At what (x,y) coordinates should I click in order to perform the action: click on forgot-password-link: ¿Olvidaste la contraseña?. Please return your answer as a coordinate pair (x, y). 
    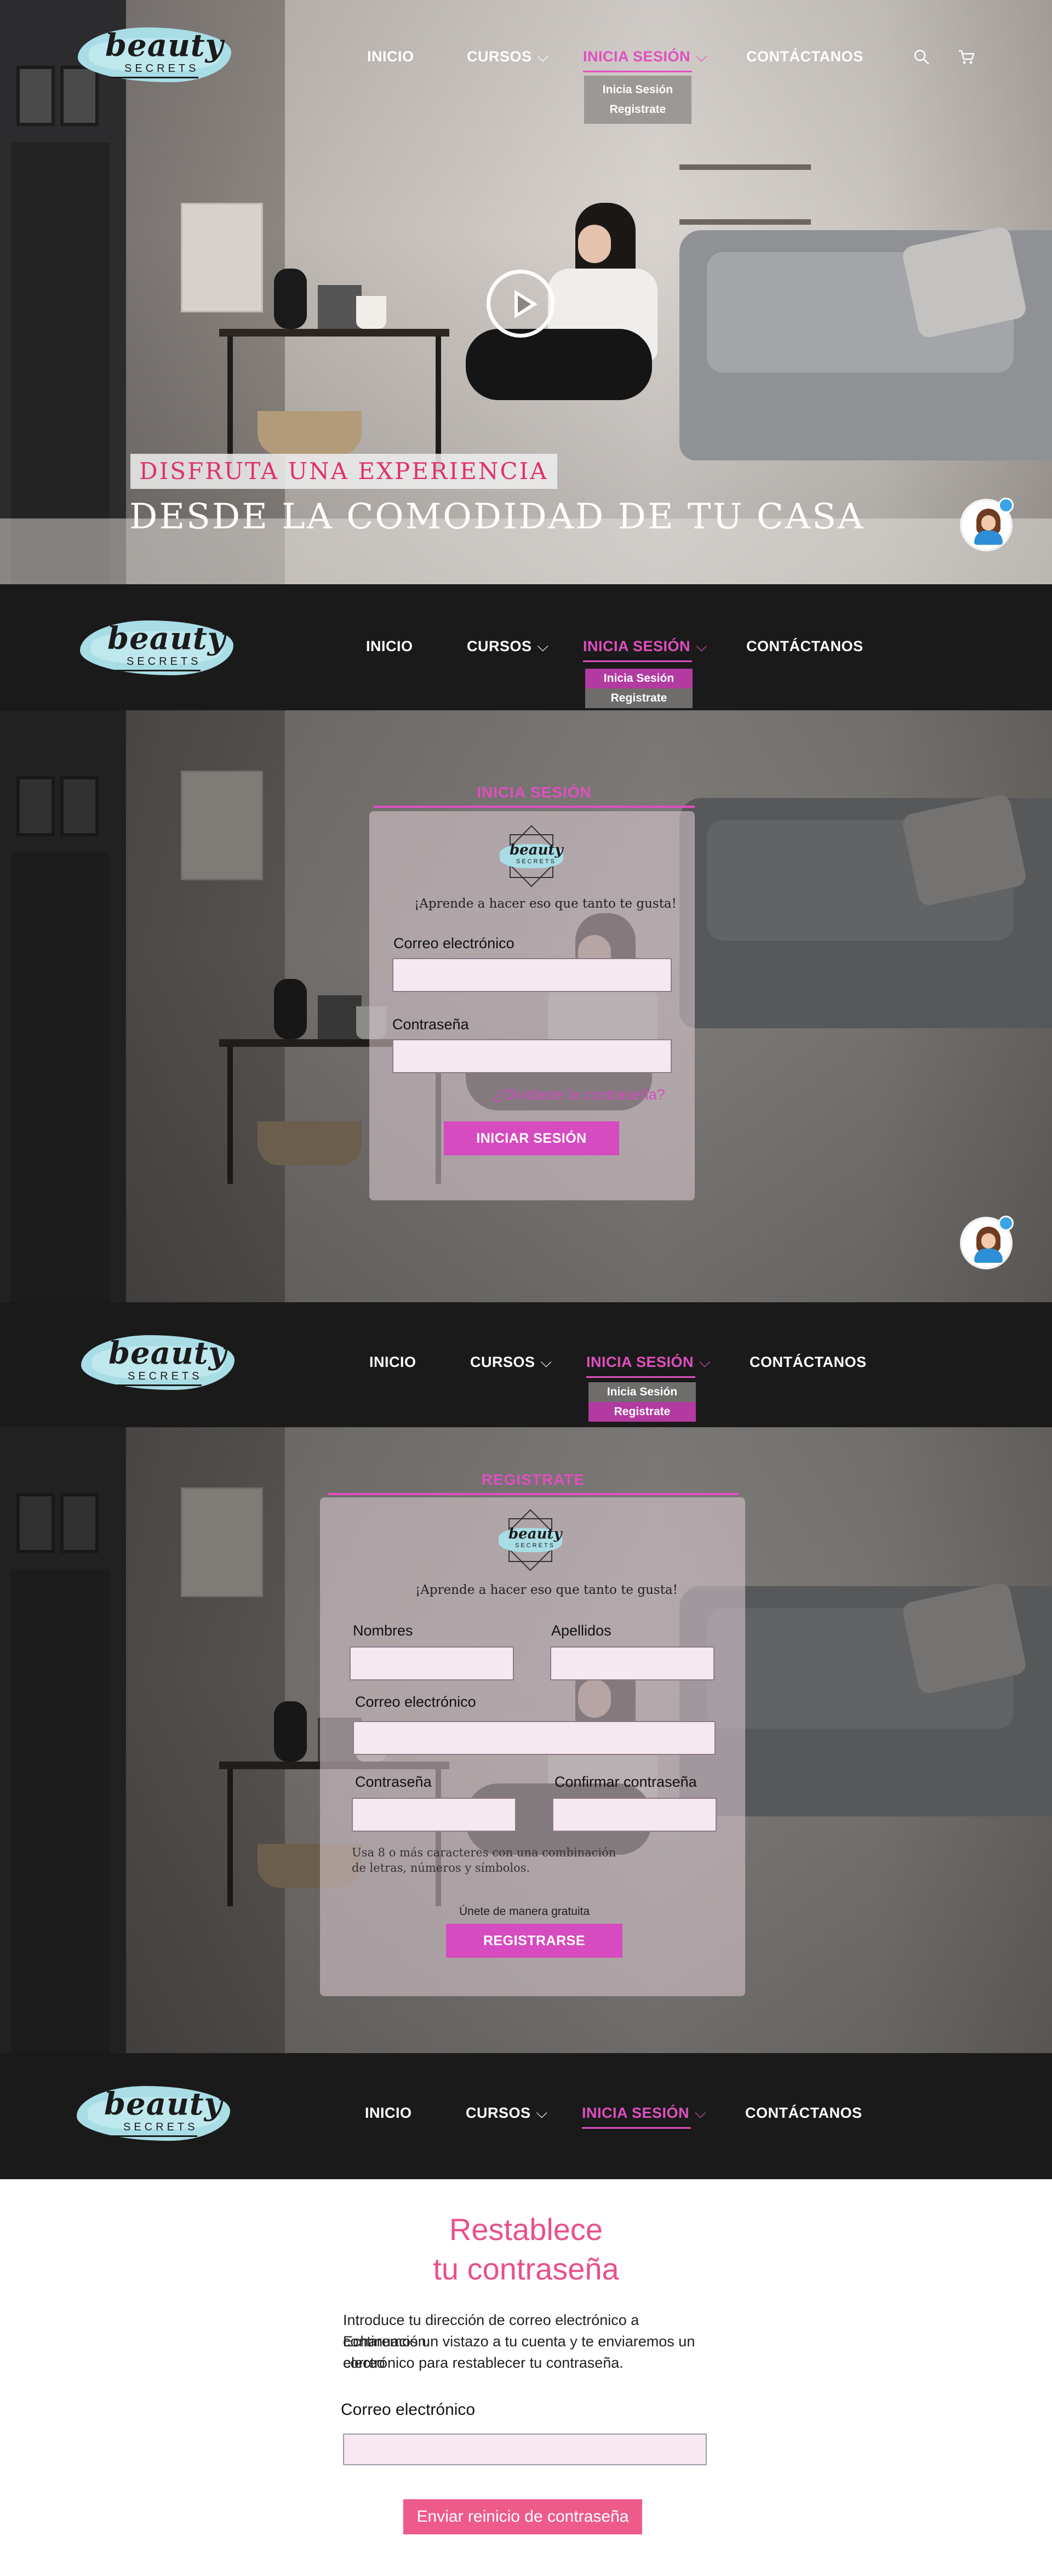
    Looking at the image, I should click on (579, 1094).